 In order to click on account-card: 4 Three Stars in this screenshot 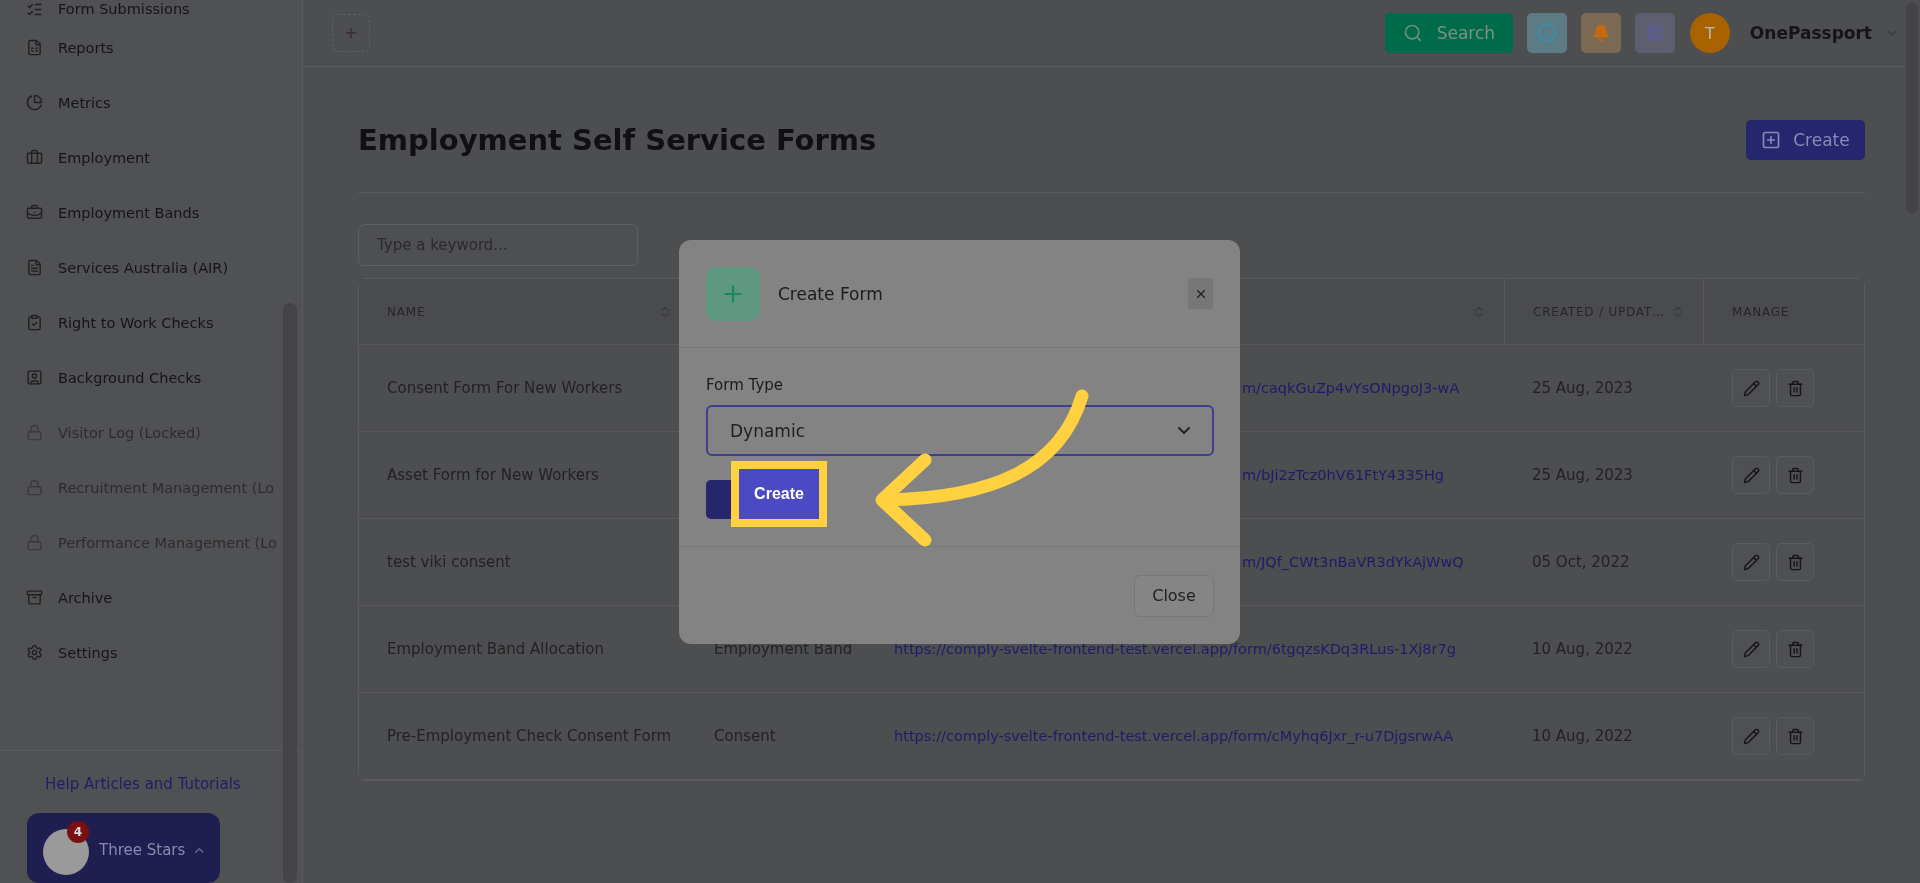, I will do `click(123, 848)`.